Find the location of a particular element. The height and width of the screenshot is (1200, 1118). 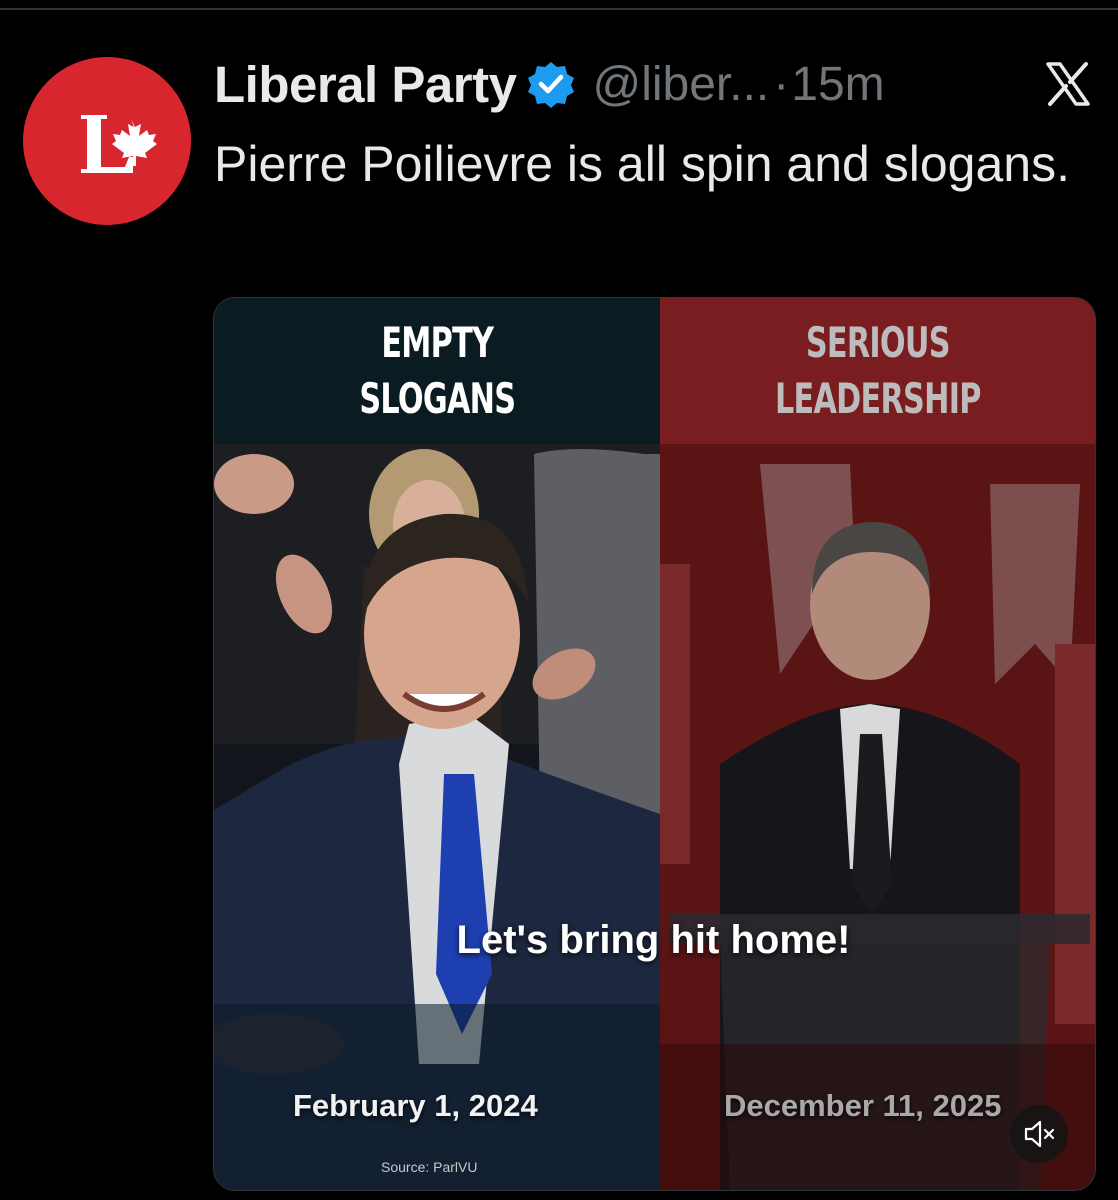

speaker-muted-icon is located at coordinates (1039, 1134).